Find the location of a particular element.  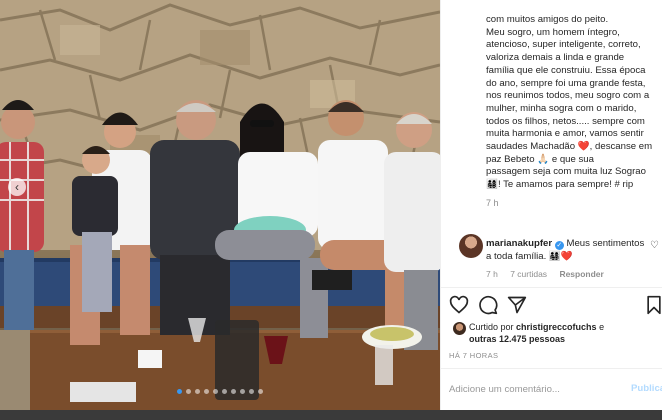

comment-input is located at coordinates (534, 389).